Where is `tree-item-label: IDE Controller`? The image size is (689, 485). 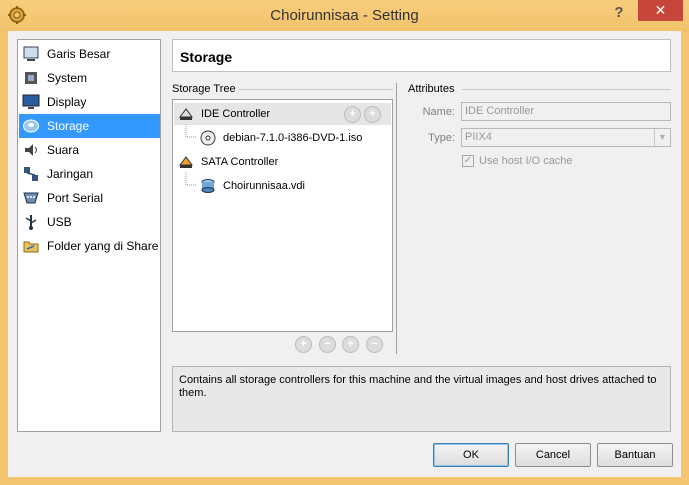 tree-item-label: IDE Controller is located at coordinates (236, 114).